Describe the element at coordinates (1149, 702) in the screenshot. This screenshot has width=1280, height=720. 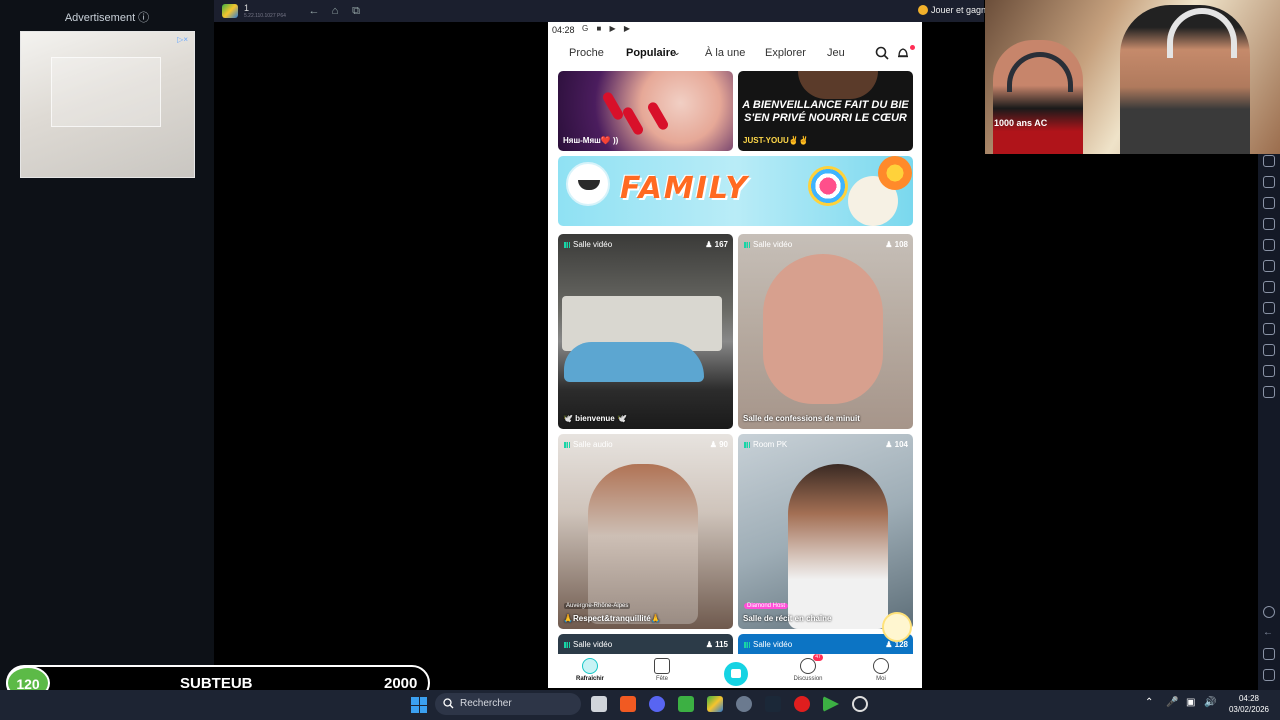
I see `tray-chevron-icon: ⌃` at that location.